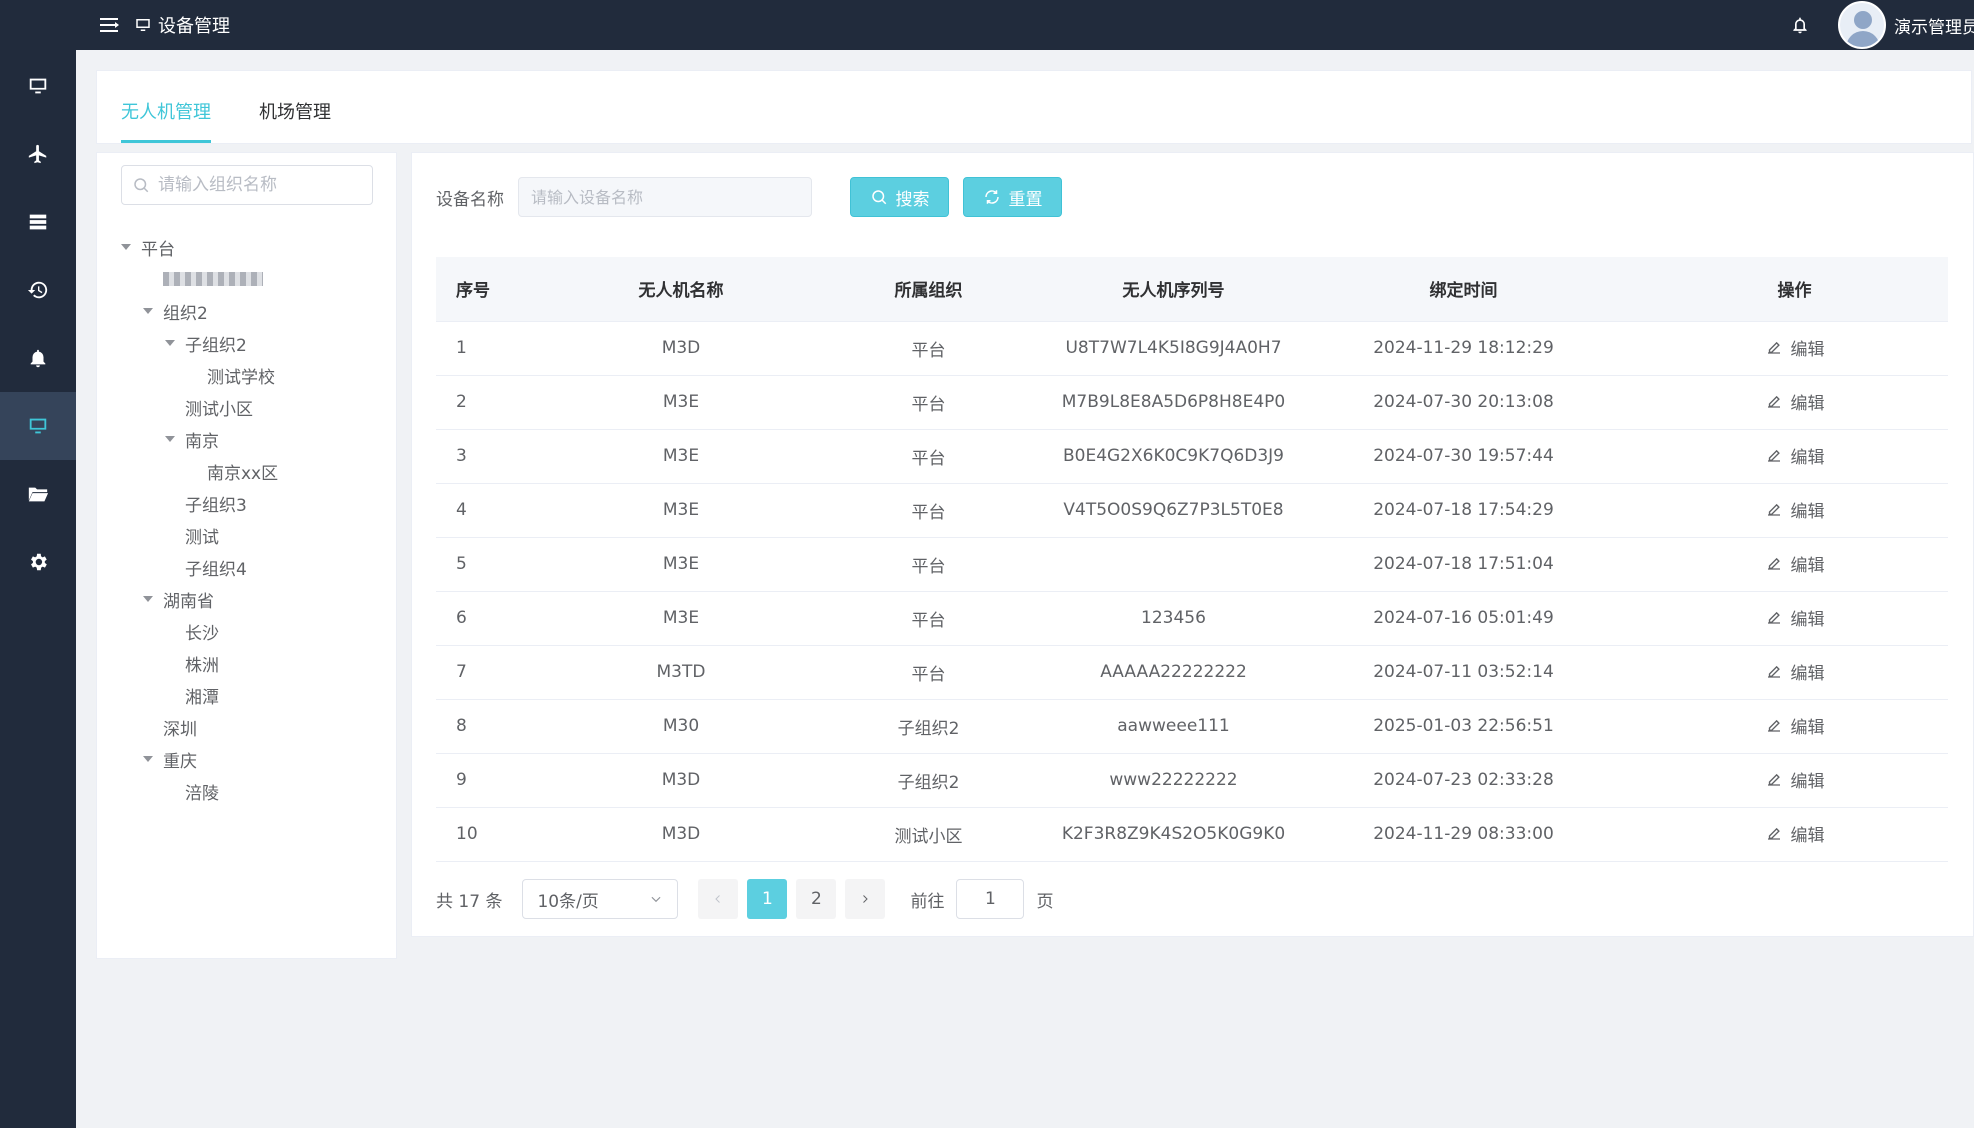 The height and width of the screenshot is (1128, 1974). Describe the element at coordinates (199, 471) in the screenshot. I see `tree-node: 南京xx区` at that location.